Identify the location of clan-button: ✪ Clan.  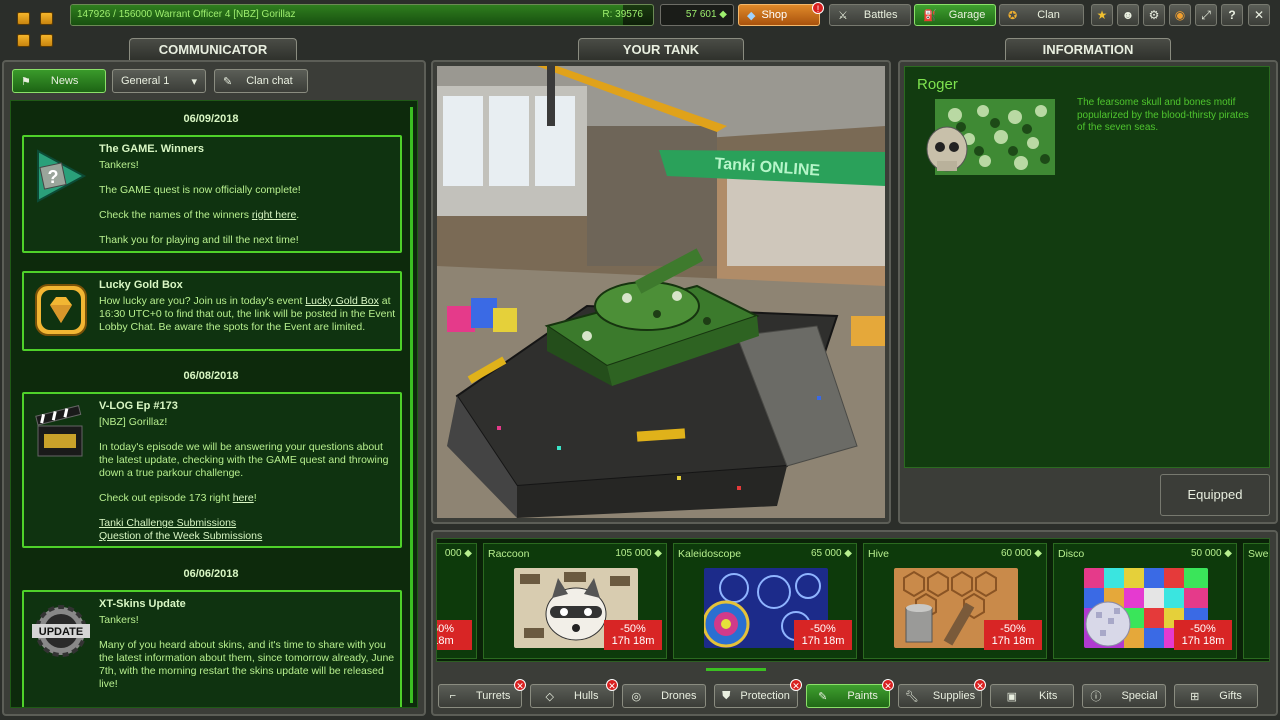
(1041, 15).